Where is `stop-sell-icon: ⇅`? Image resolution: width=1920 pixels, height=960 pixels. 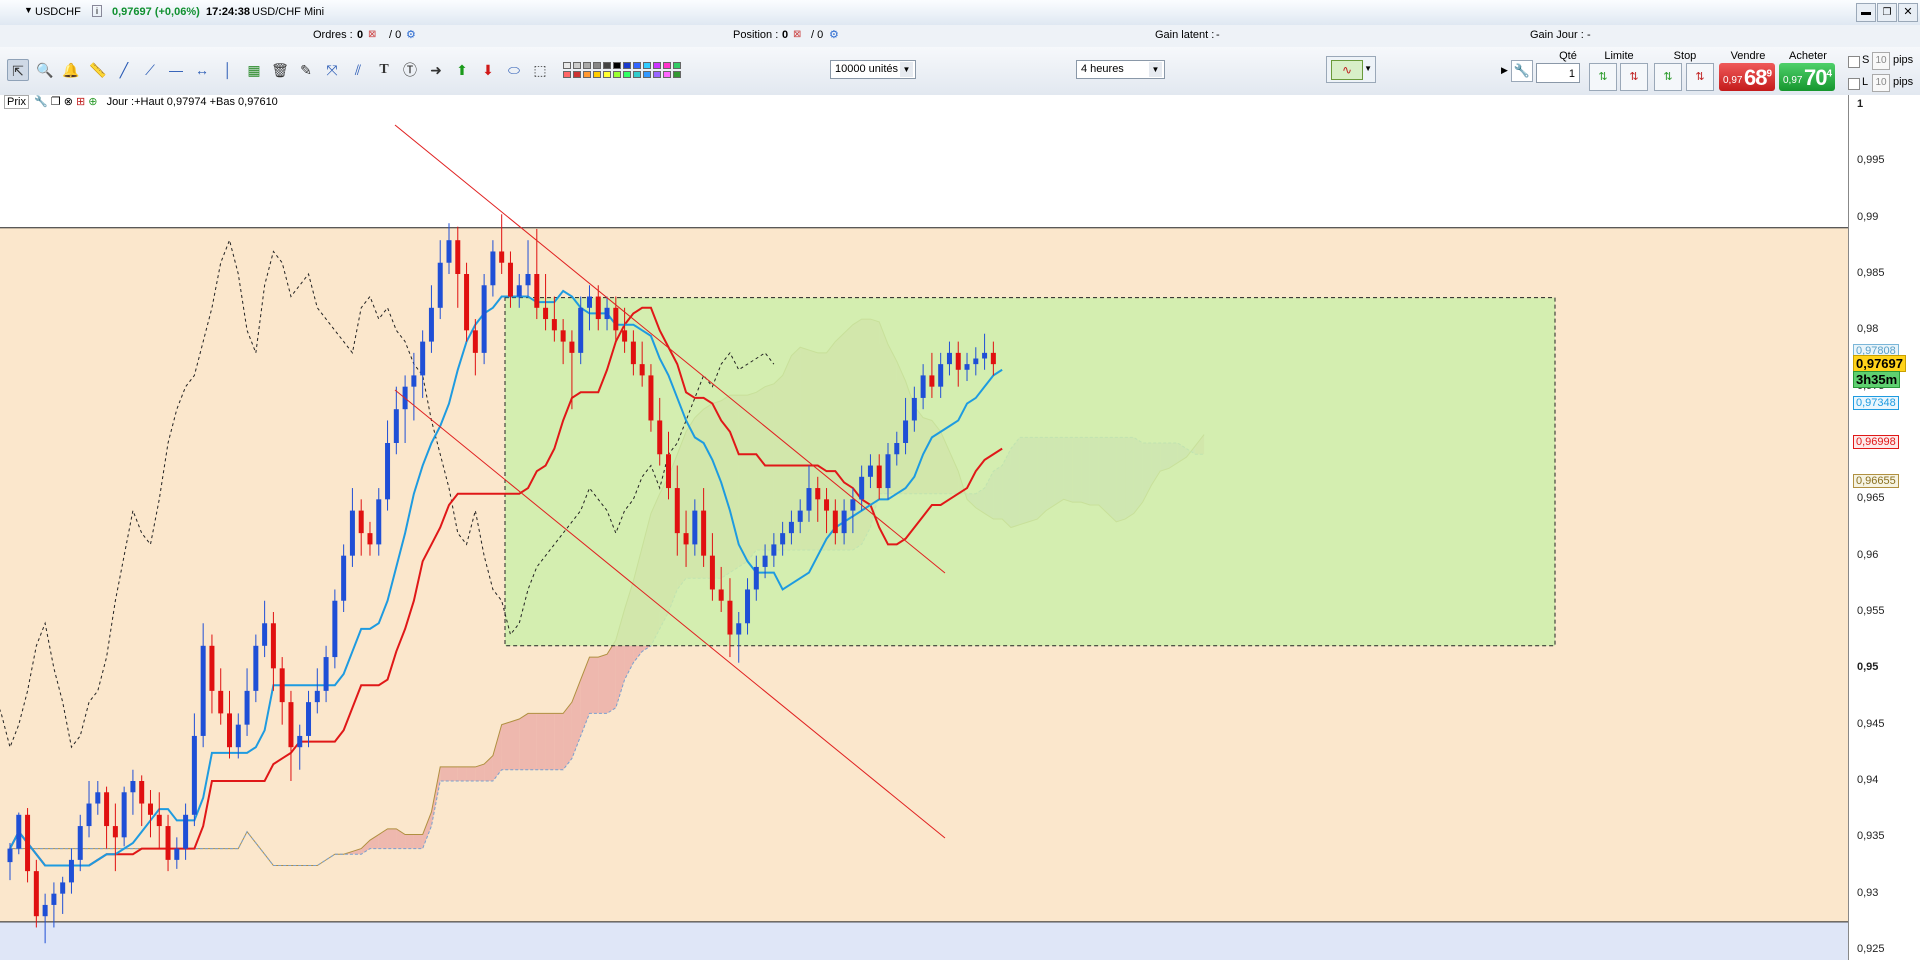
stop-sell-icon: ⇅ is located at coordinates (1700, 77).